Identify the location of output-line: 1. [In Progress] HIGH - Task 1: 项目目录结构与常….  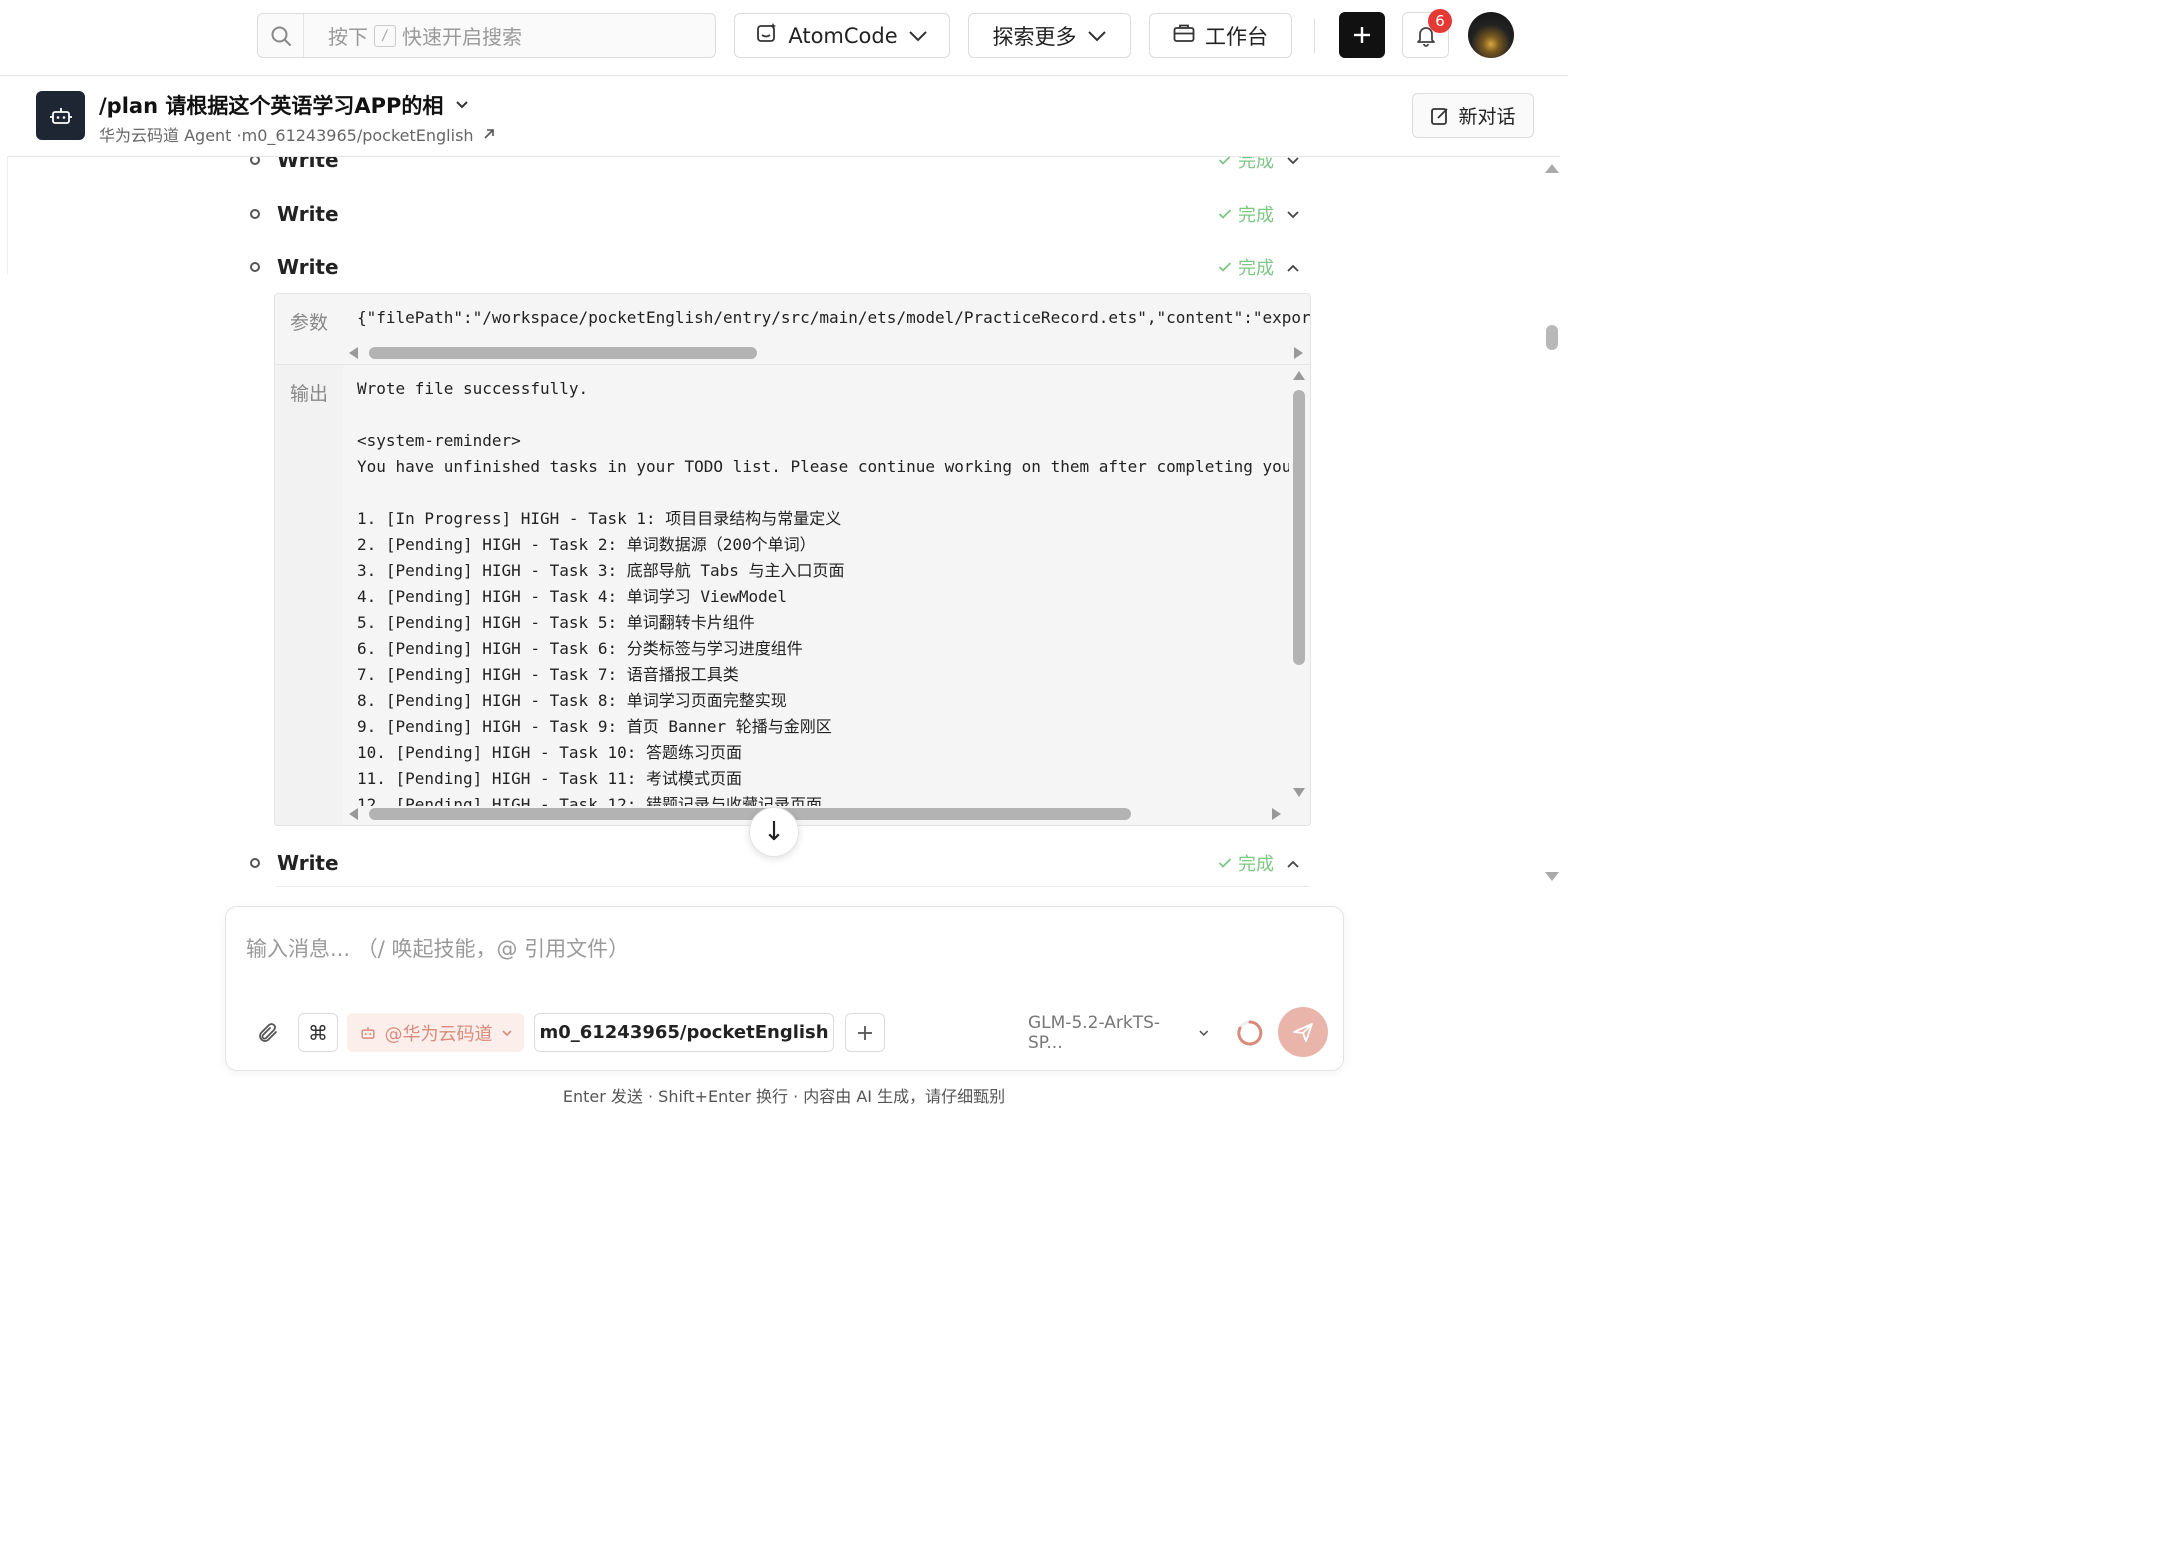
(599, 518).